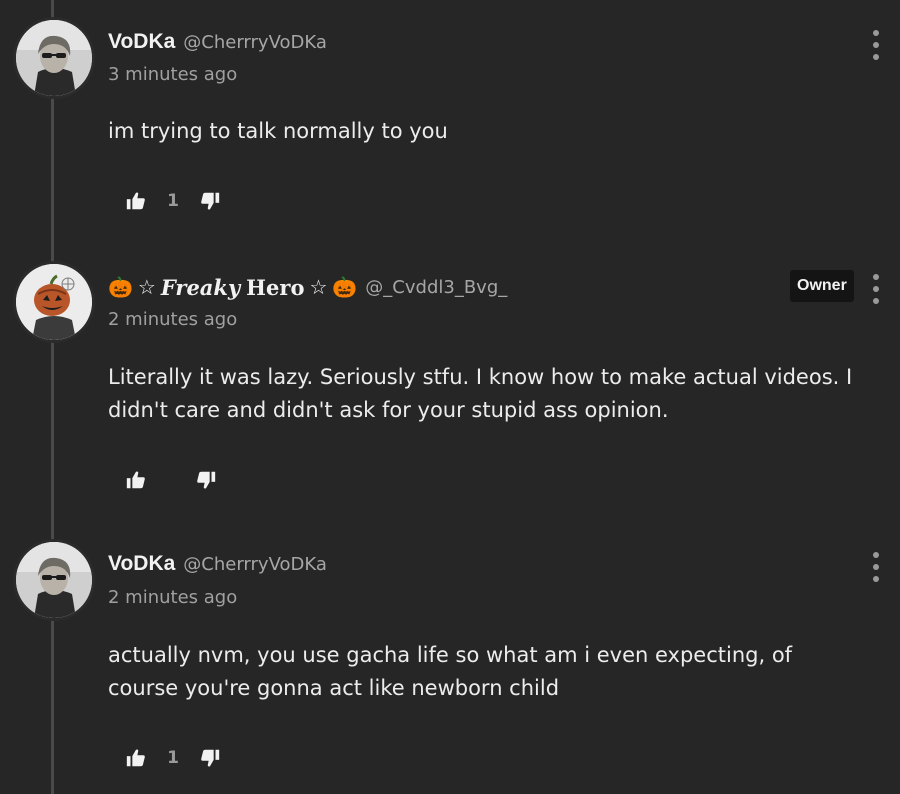 This screenshot has width=900, height=794. What do you see at coordinates (52, 397) in the screenshot?
I see `thread-line` at bounding box center [52, 397].